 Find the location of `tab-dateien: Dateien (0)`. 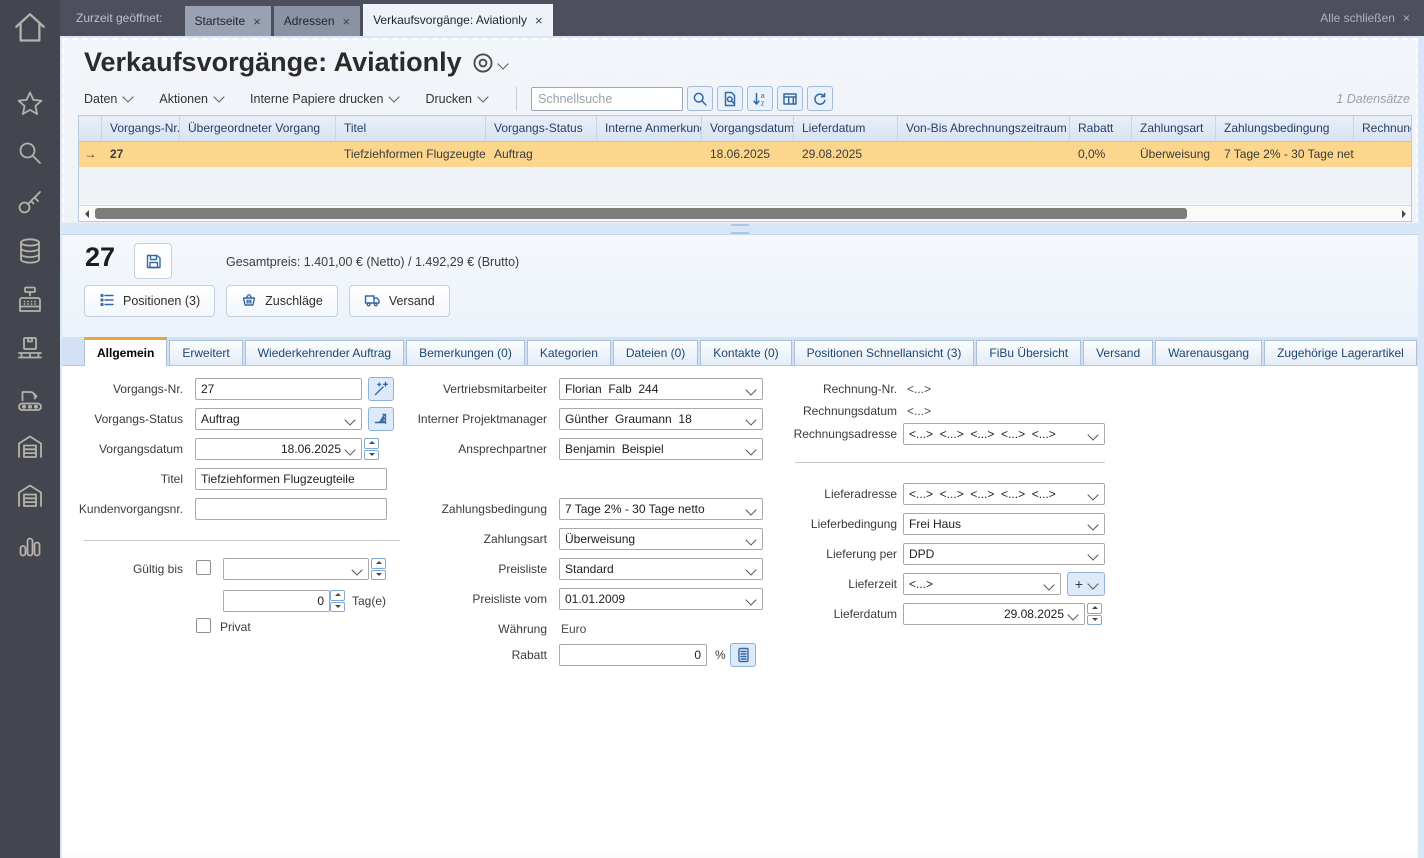

tab-dateien: Dateien (0) is located at coordinates (655, 352).